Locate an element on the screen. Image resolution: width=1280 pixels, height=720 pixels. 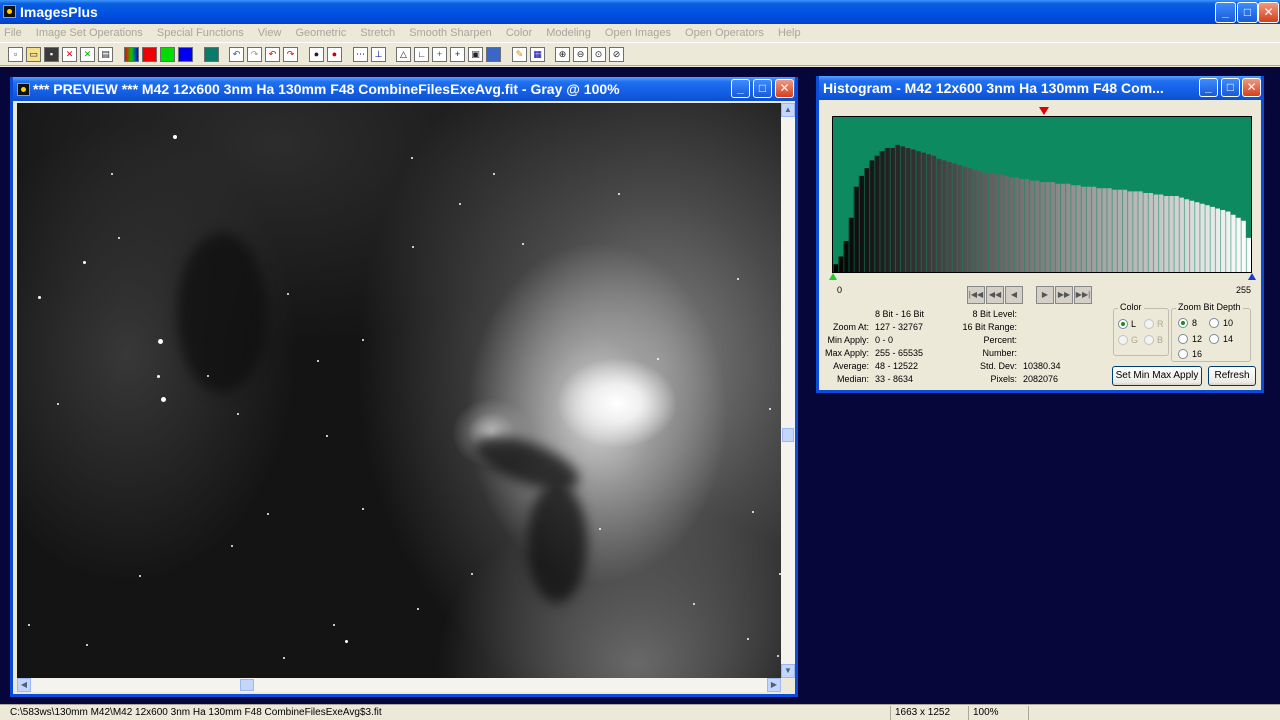
histogram-maximize-button: □ is located at coordinates (1230, 87).